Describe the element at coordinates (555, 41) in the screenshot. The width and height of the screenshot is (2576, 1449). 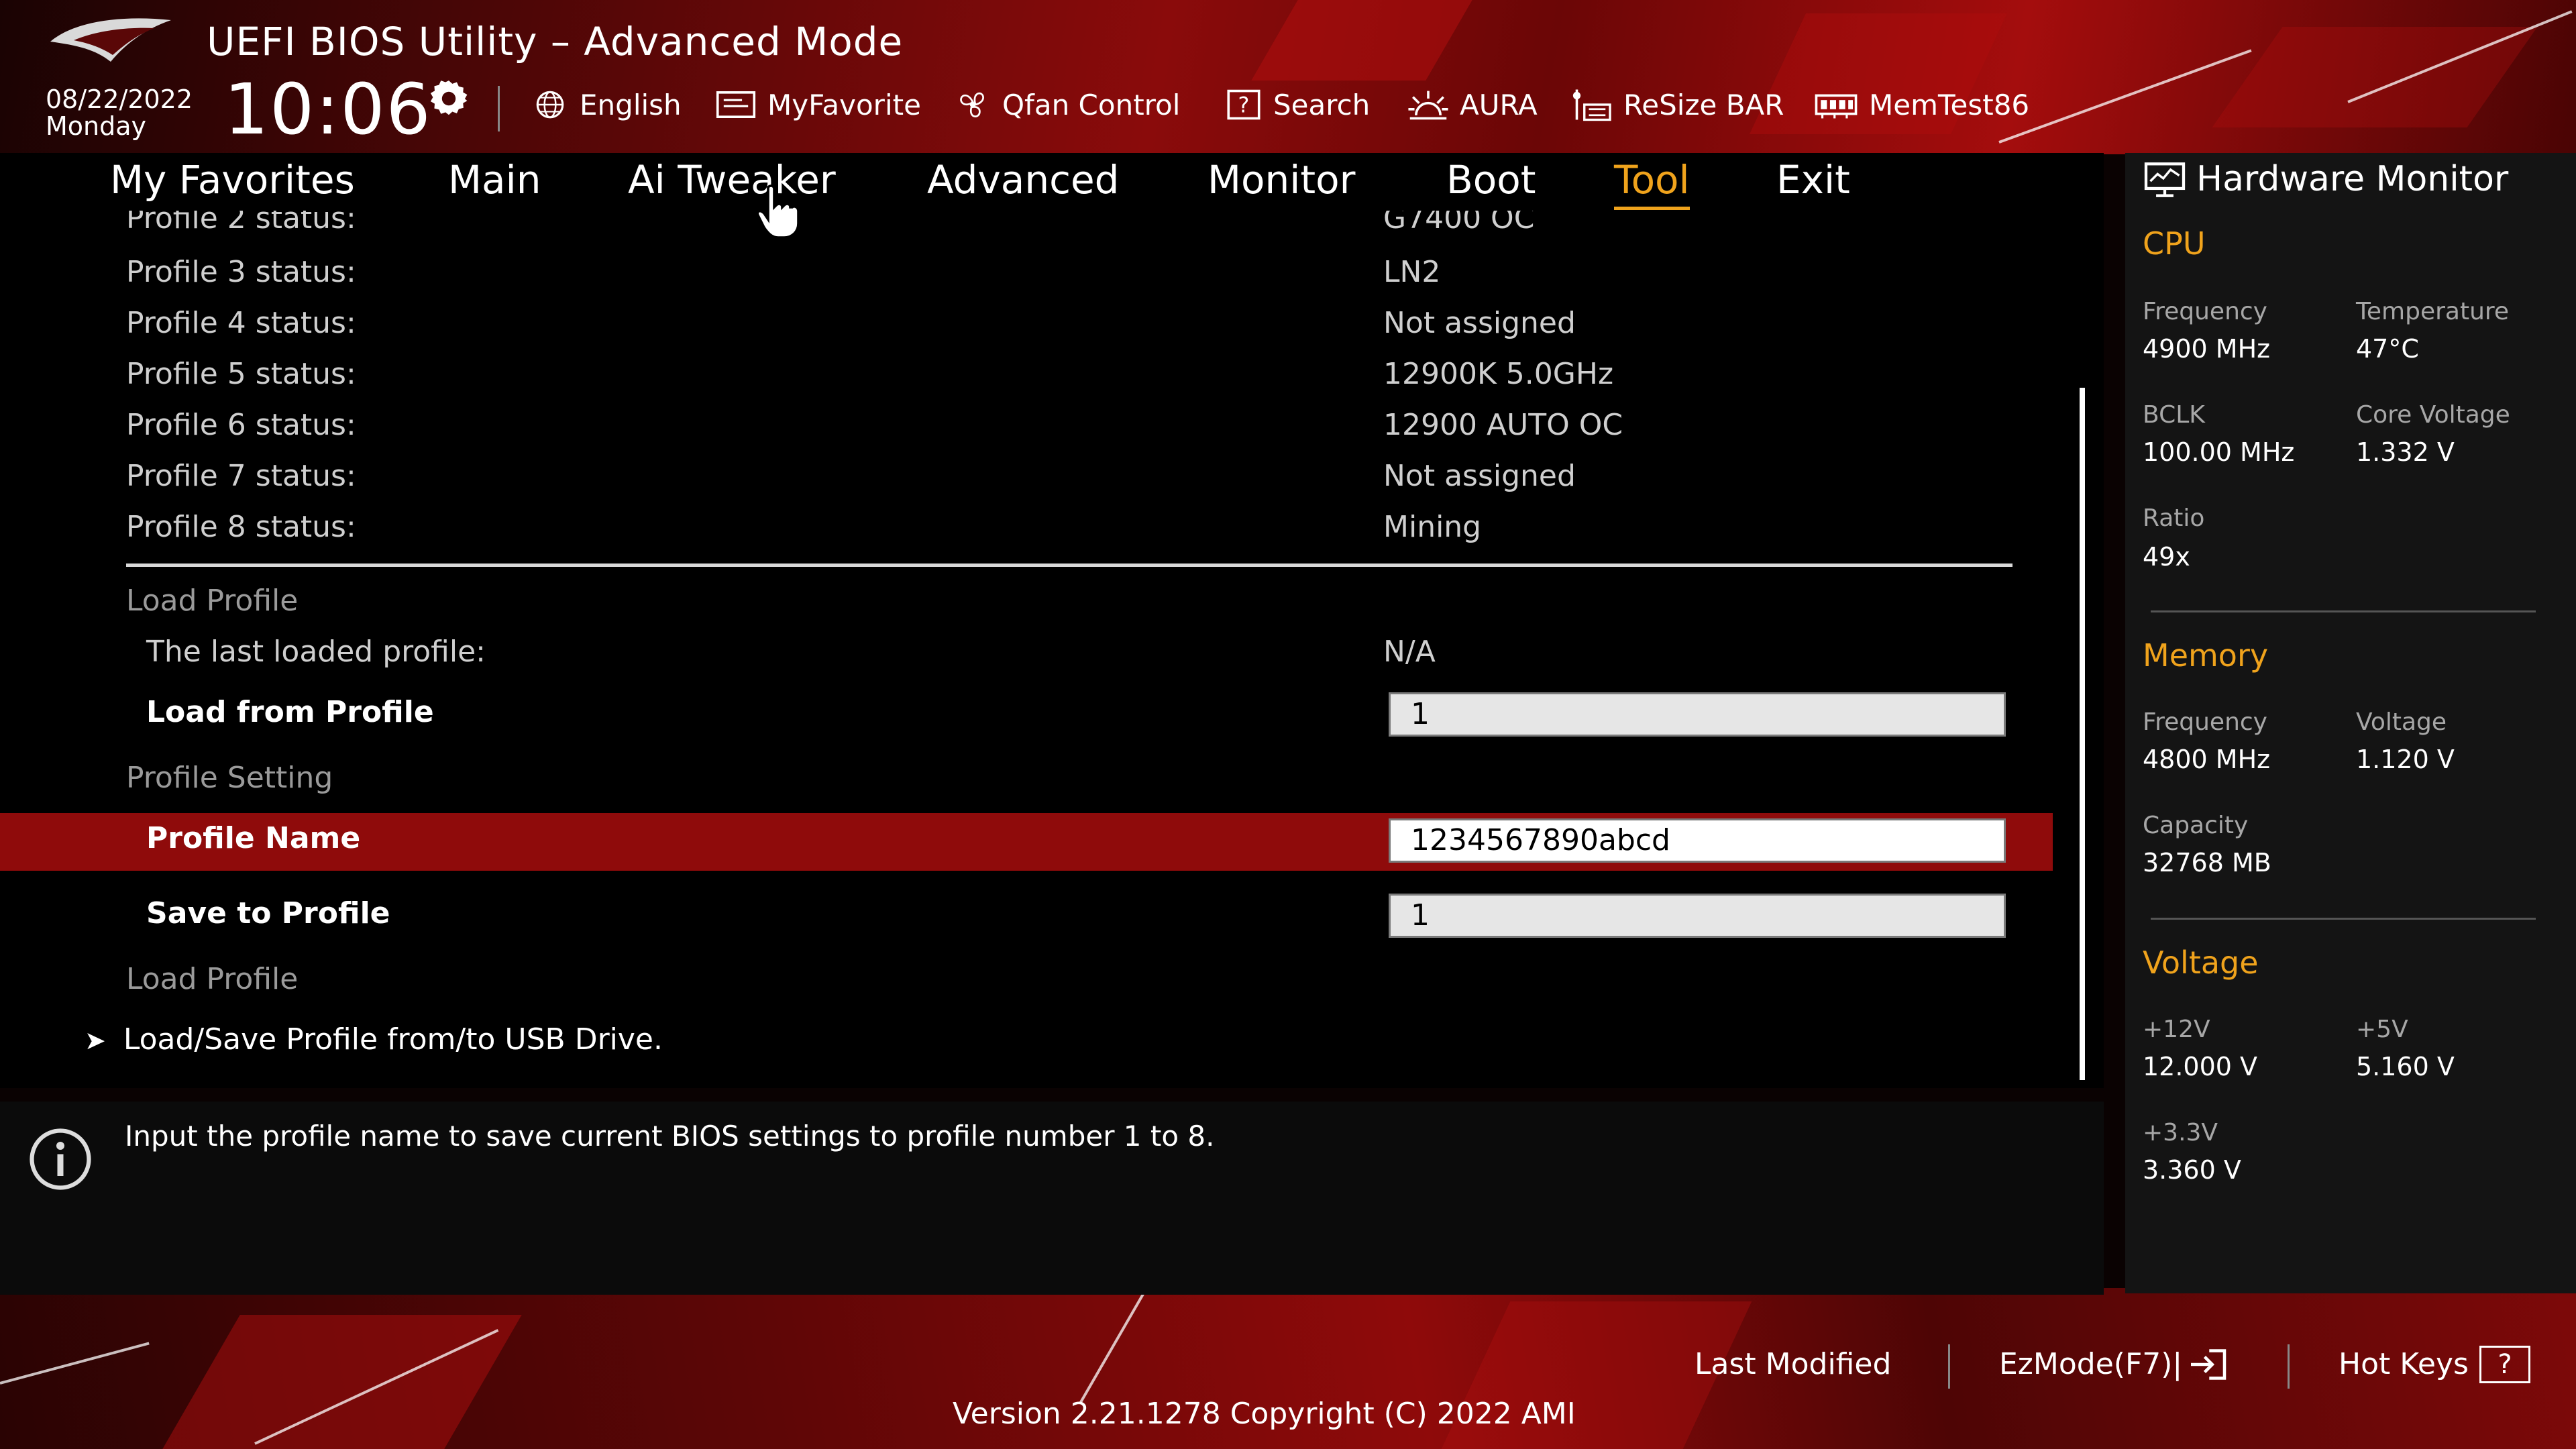
I see `app-title: UEFI BIOS Utility – Advanced Mode` at that location.